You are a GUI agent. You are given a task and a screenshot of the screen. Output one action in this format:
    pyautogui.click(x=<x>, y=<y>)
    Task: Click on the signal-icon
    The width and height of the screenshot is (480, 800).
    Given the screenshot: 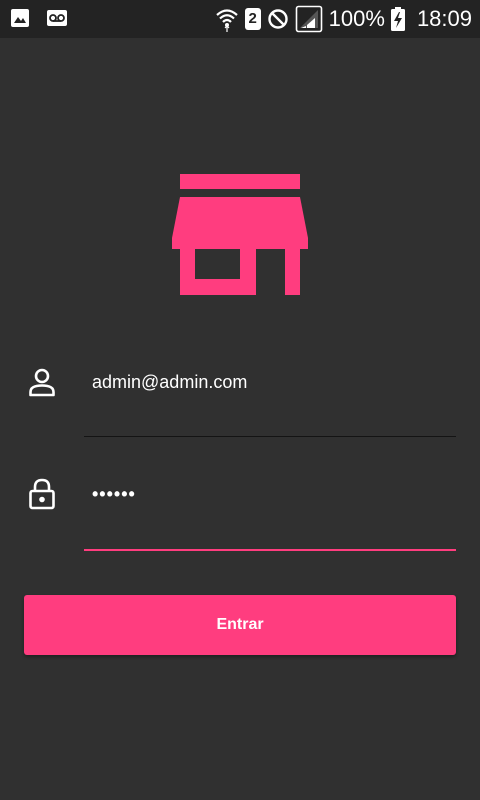 What is the action you would take?
    pyautogui.click(x=308, y=19)
    